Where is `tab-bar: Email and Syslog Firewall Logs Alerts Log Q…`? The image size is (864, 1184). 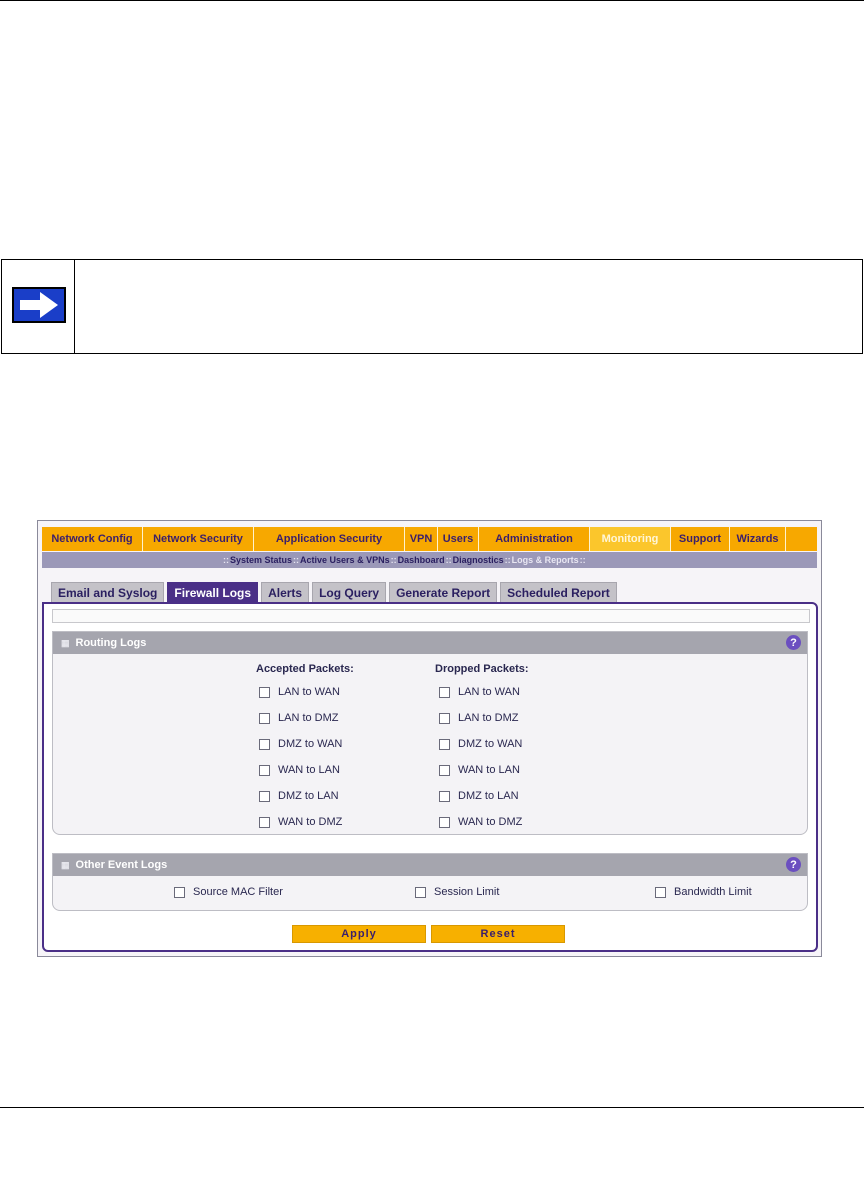
tab-bar: Email and Syslog Firewall Logs Alerts Log Q… is located at coordinates (334, 592).